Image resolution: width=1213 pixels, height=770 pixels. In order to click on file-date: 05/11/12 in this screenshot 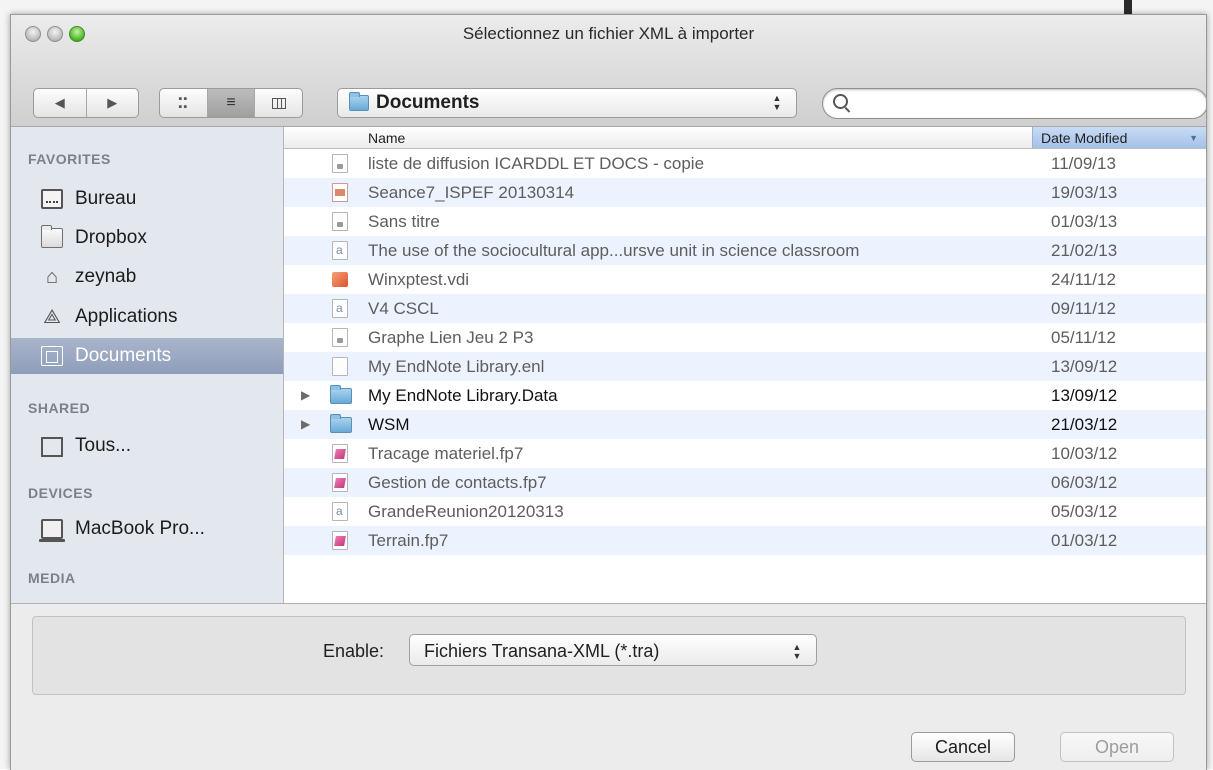, I will do `click(1083, 337)`.